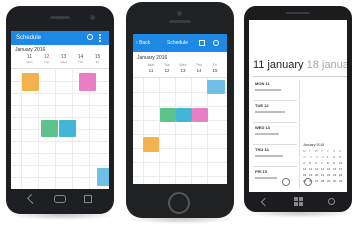 The image size is (360, 240). I want to click on day-list: MON 11 TUE 12 WED 13 THU 14 FRI 15, so click(277, 136).